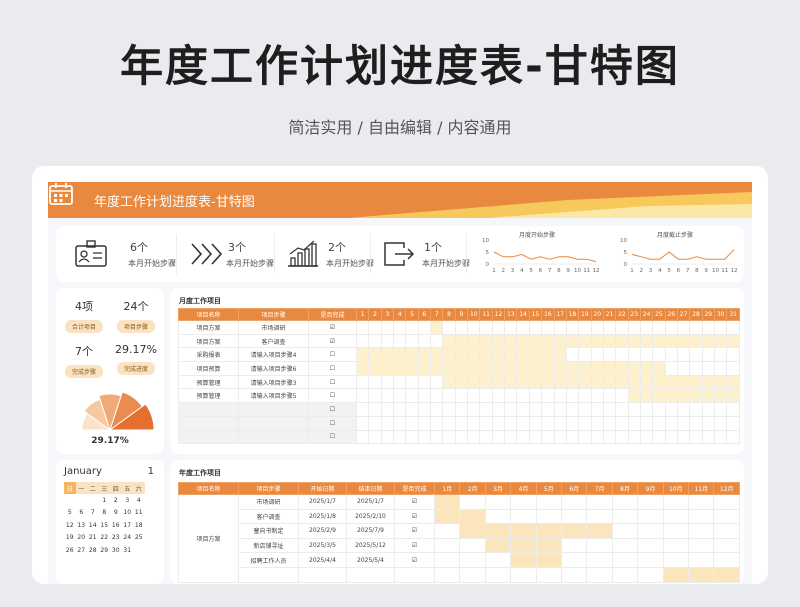  Describe the element at coordinates (273, 368) in the screenshot. I see `project-step: 请输入项目步骤6` at that location.